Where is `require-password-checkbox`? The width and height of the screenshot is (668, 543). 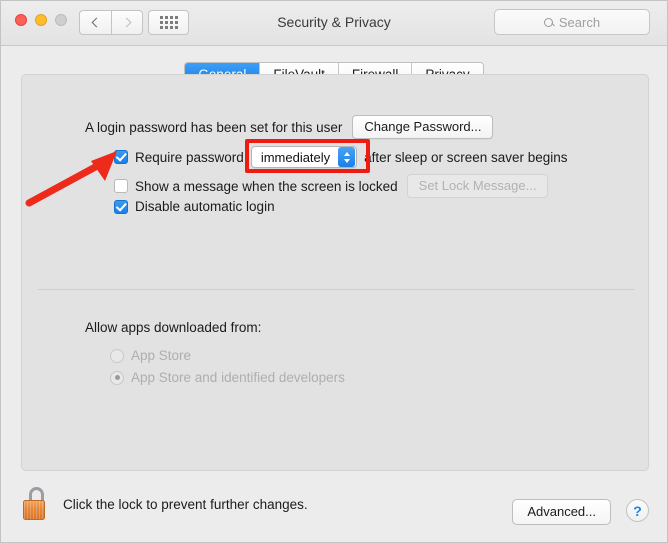
require-password-checkbox is located at coordinates (121, 157).